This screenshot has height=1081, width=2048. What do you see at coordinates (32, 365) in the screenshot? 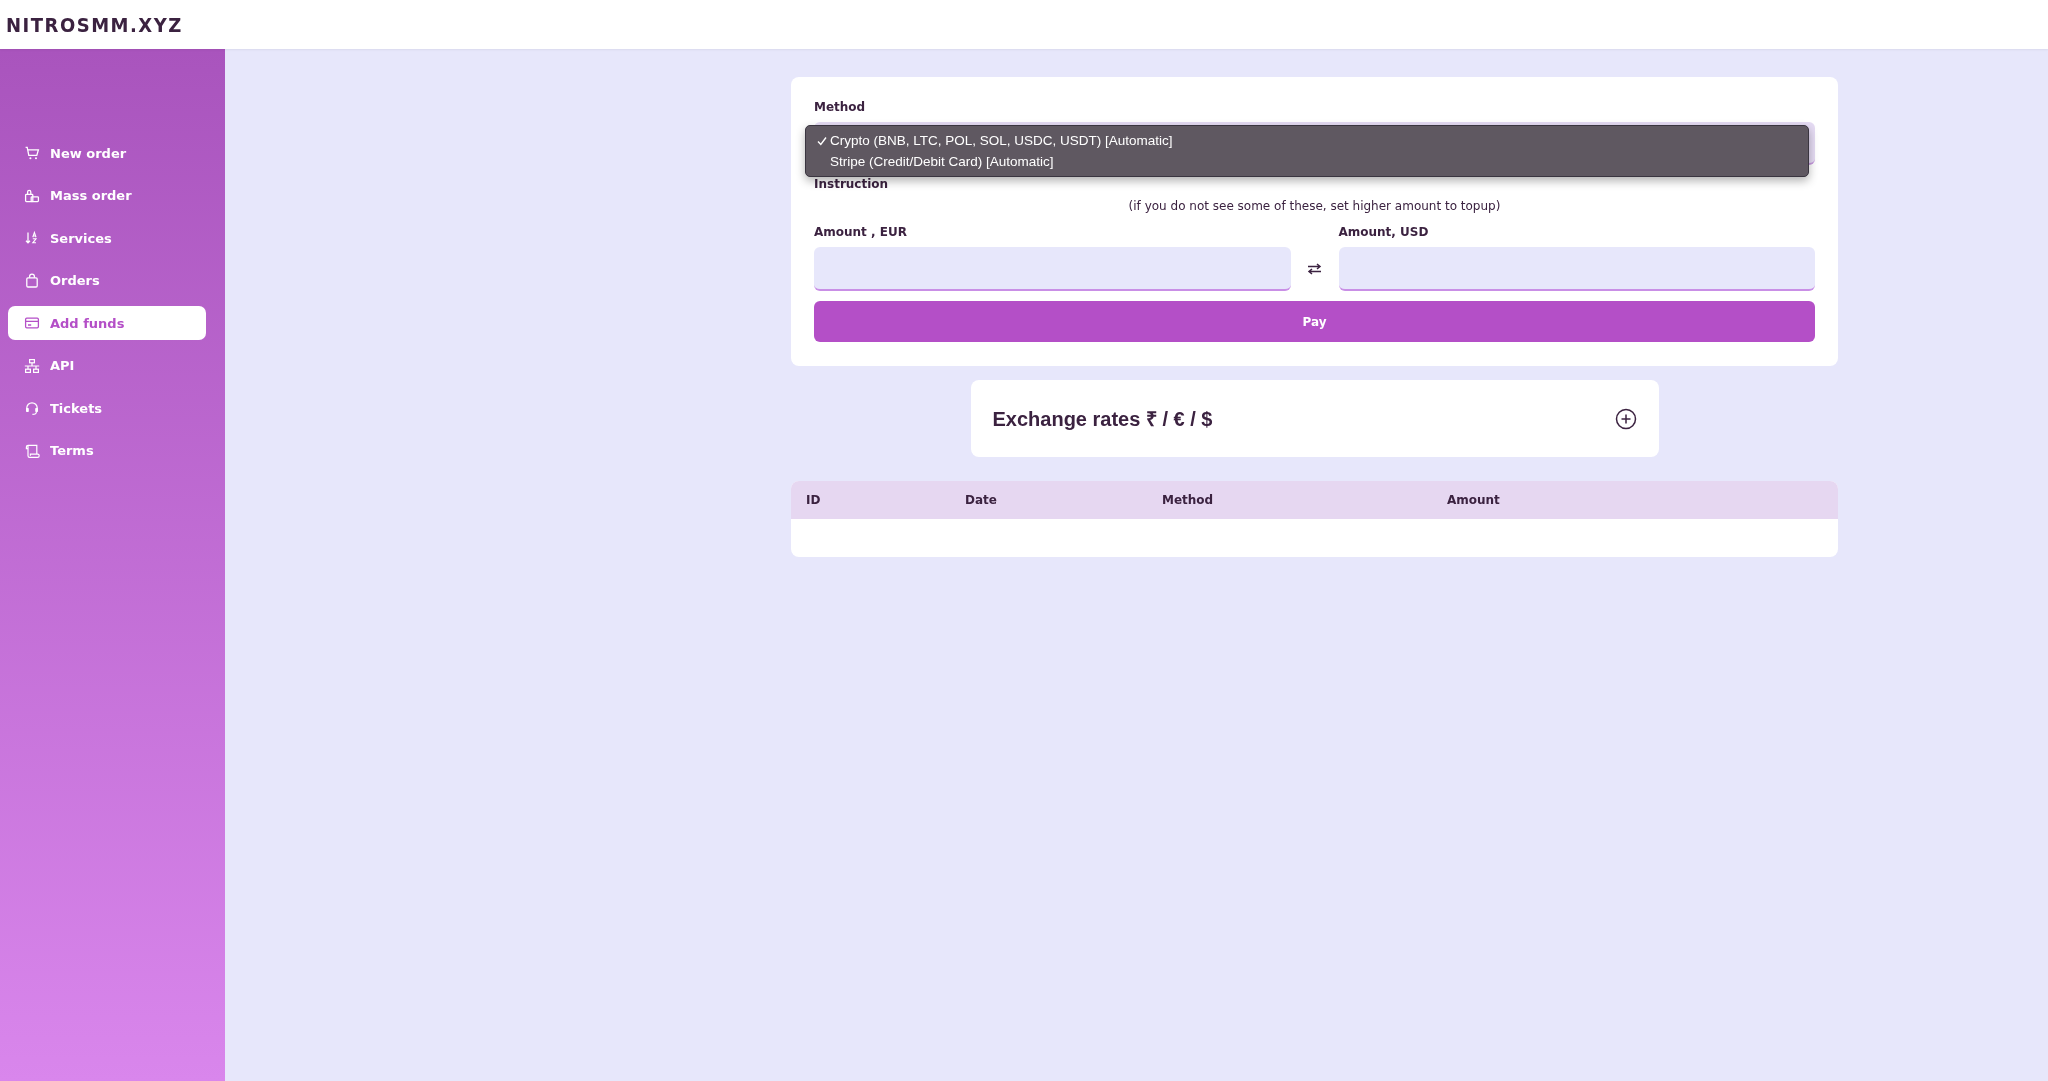
I see `network-icon` at bounding box center [32, 365].